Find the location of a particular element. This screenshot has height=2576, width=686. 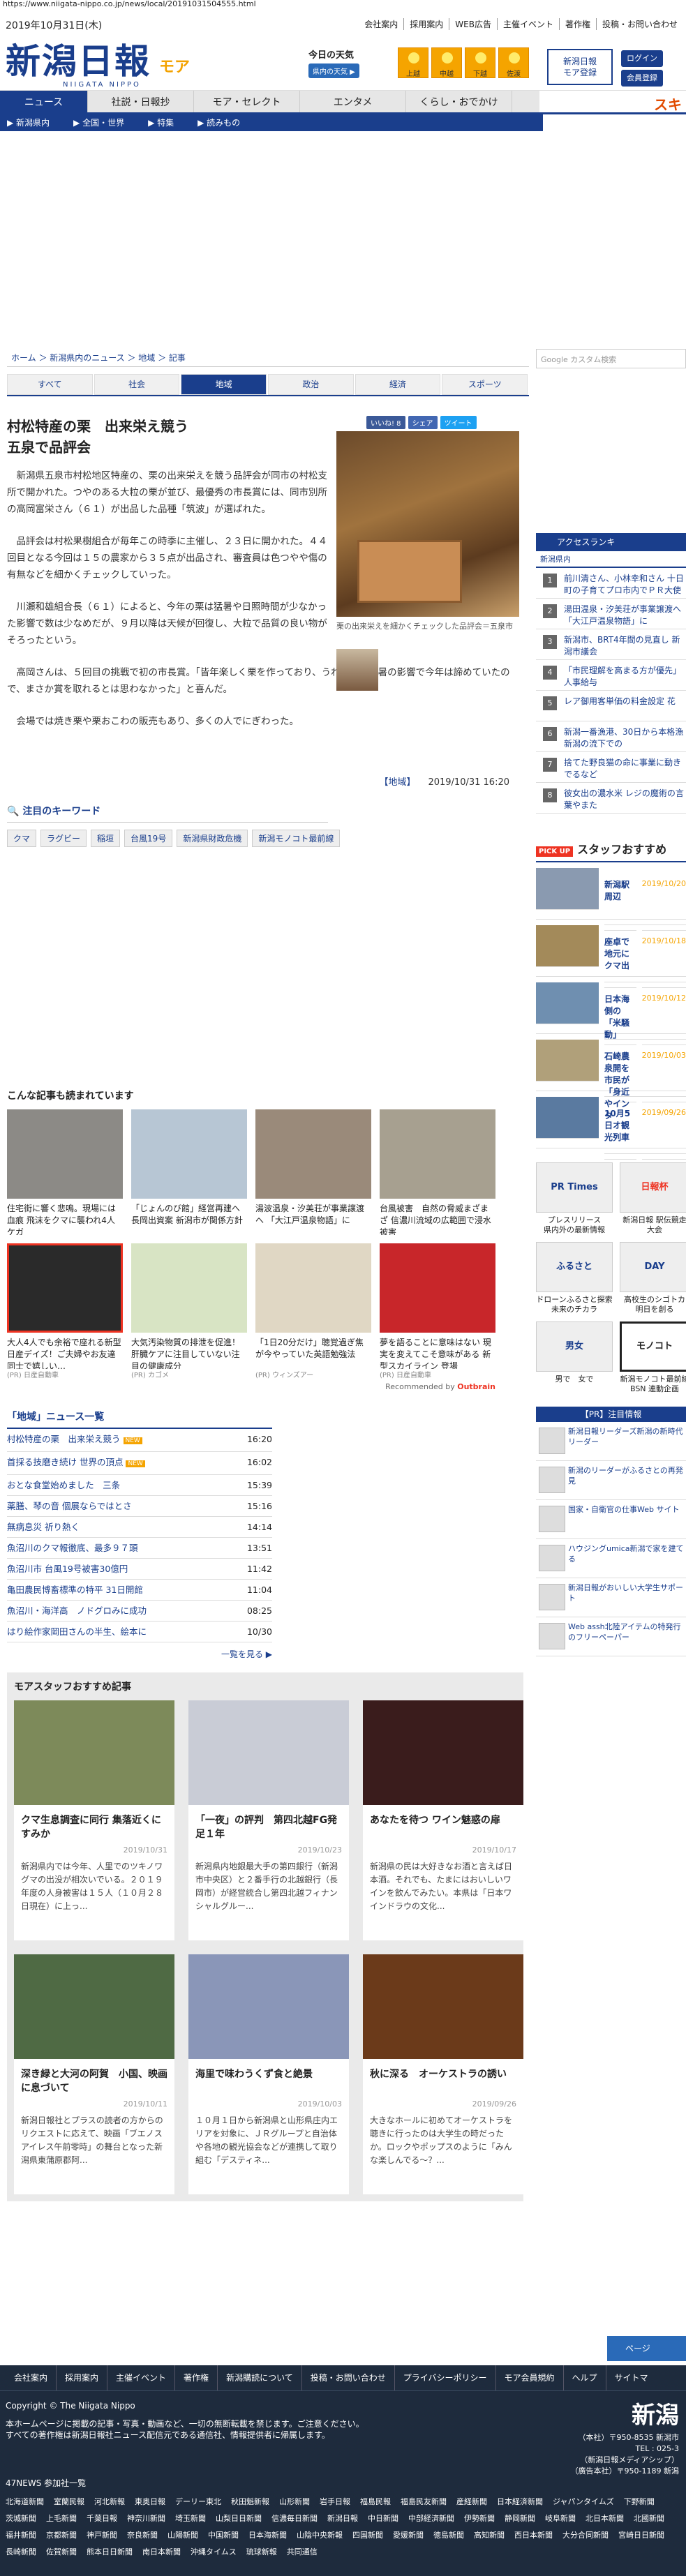

nav-kurashi: くらし・おでかけ is located at coordinates (459, 102).